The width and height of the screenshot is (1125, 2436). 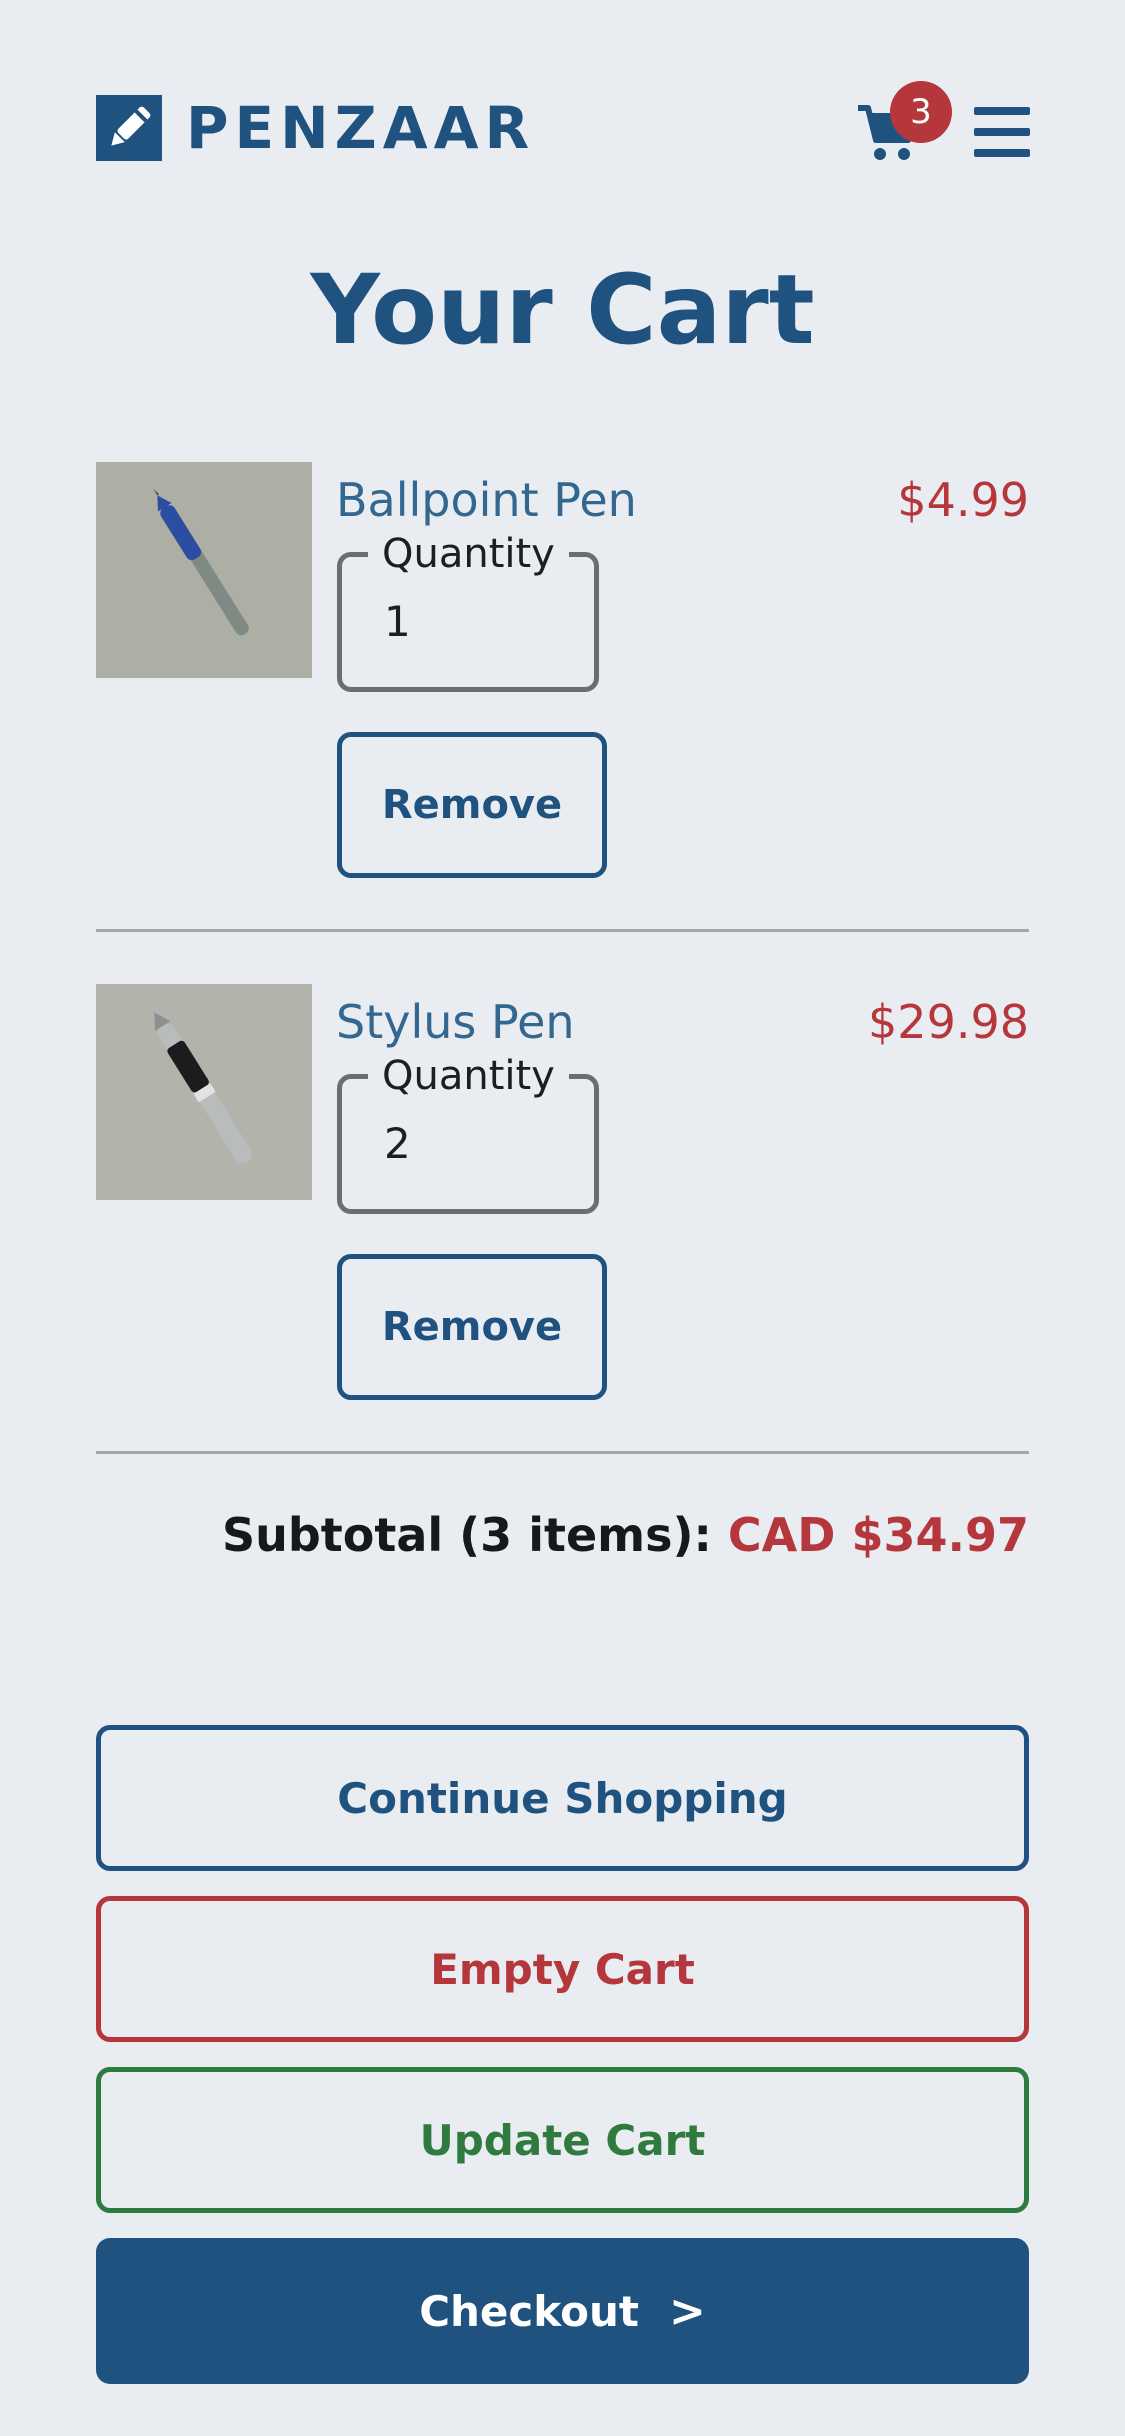 What do you see at coordinates (529, 2311) in the screenshot?
I see `checkout-label: Checkout` at bounding box center [529, 2311].